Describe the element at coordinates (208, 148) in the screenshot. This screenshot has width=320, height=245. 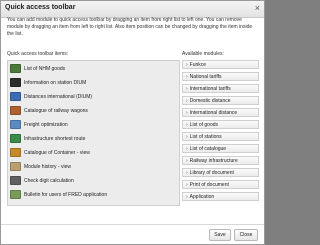
I see `module-label: List of catalogue` at that location.